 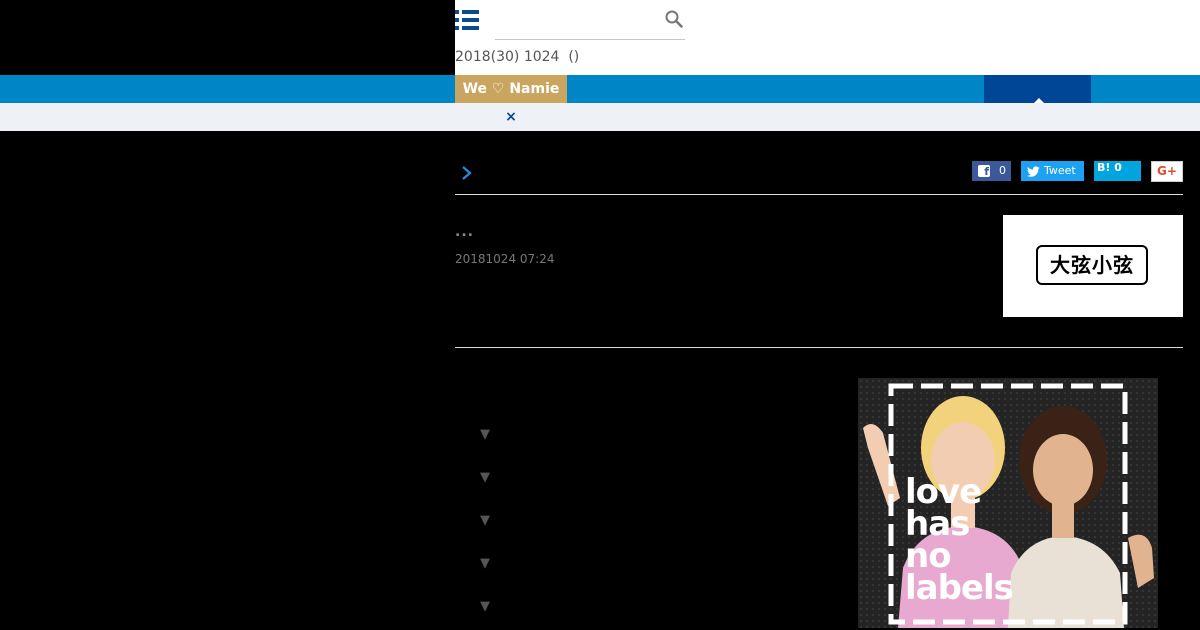 I want to click on google-plus-button: G+, so click(x=1167, y=171).